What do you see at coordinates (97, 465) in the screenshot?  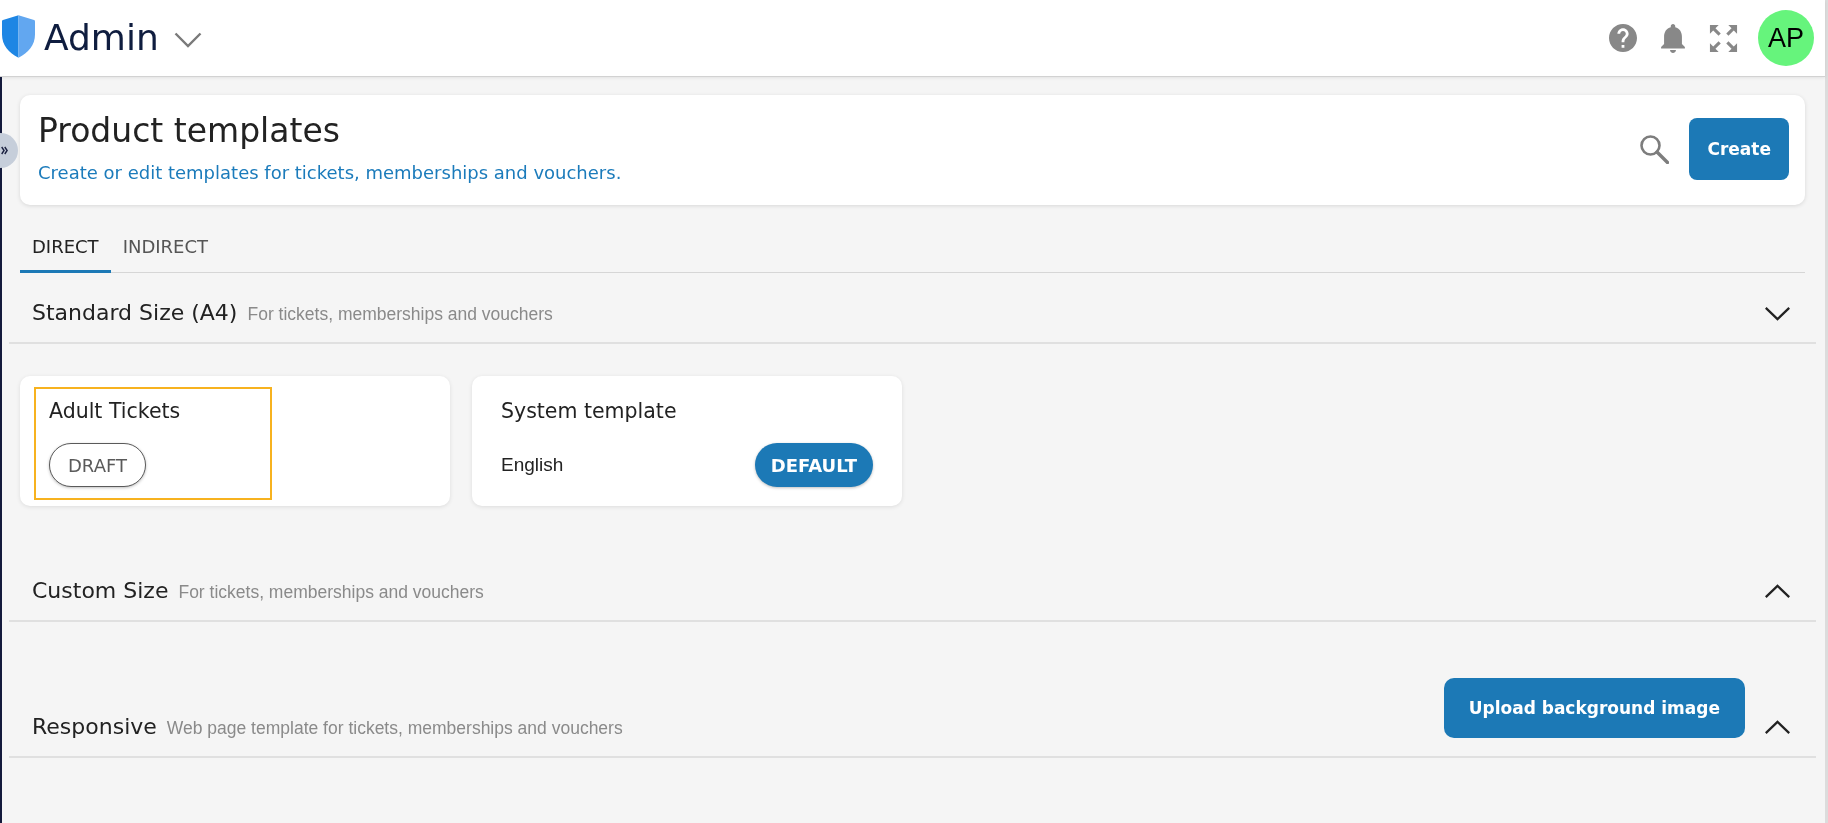 I see `status-badge: DRAFT` at bounding box center [97, 465].